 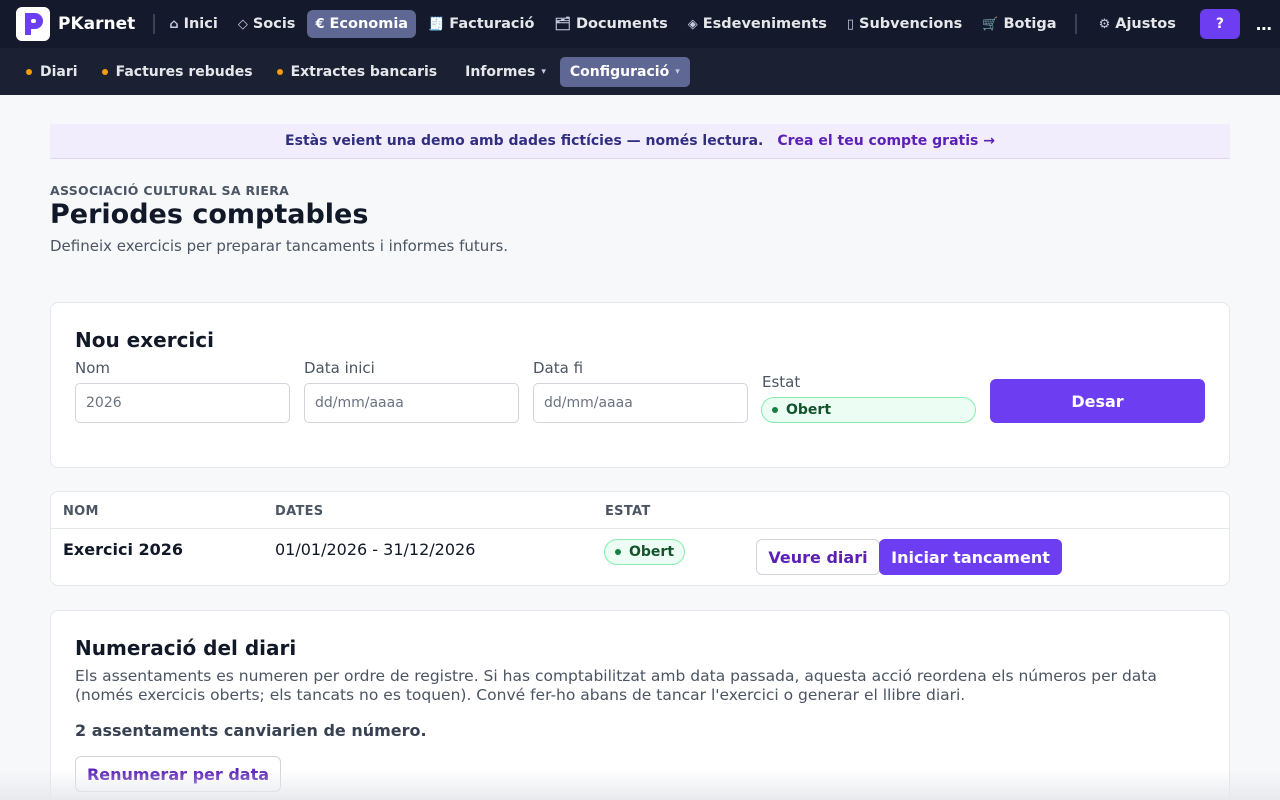 I want to click on subnav-item-diari: Diari, so click(x=56, y=72).